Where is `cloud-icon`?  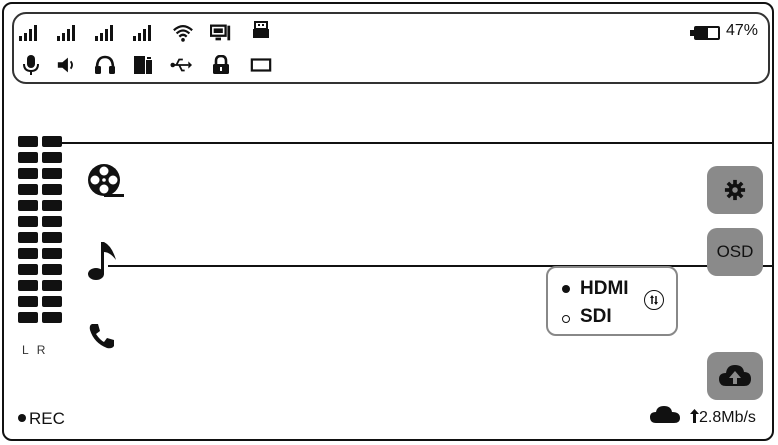 cloud-icon is located at coordinates (665, 415).